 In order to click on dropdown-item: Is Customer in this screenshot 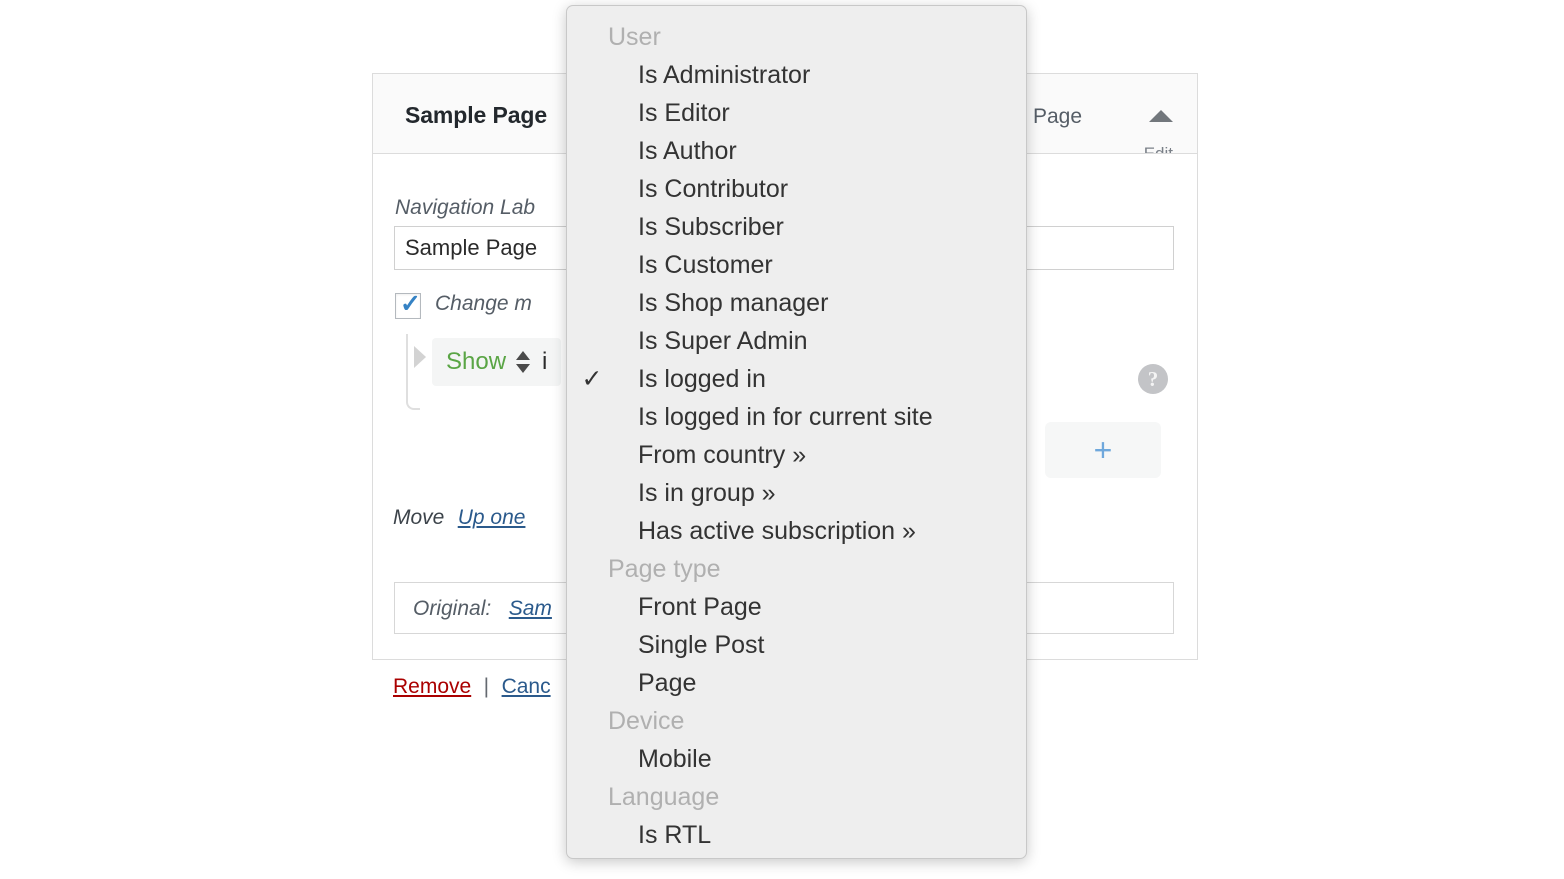, I will do `click(796, 267)`.